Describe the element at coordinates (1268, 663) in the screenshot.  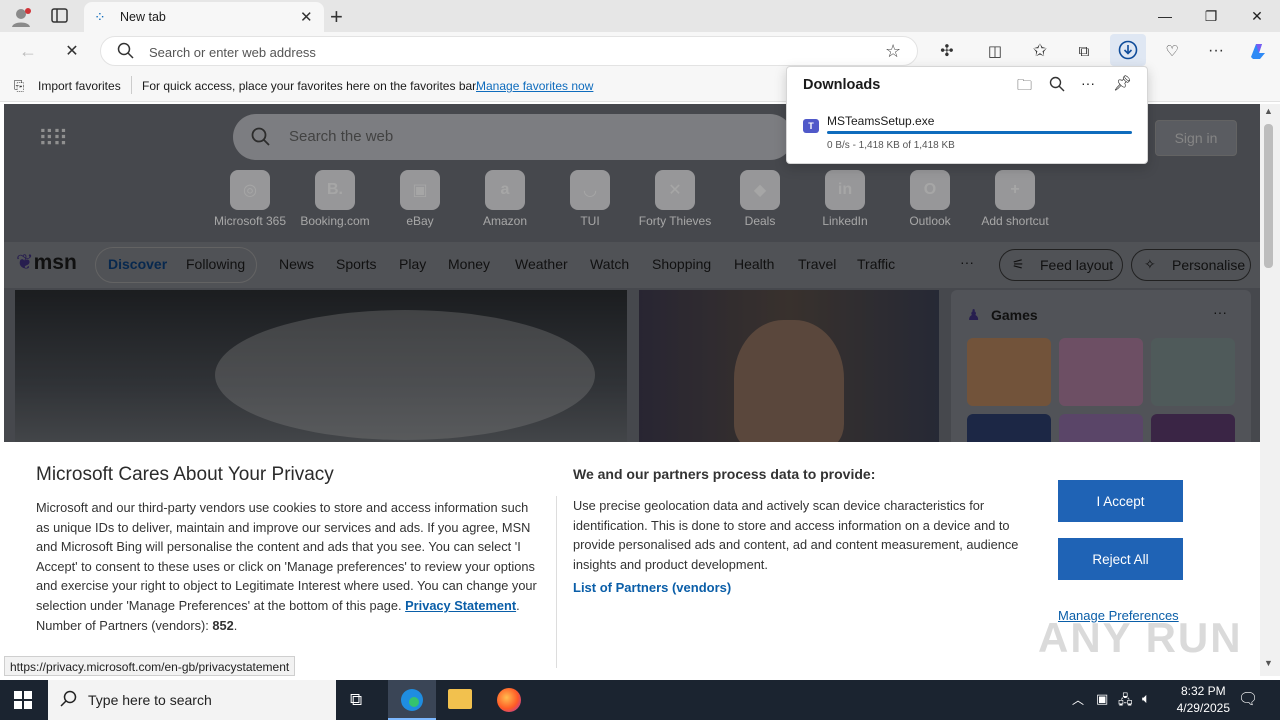
I see `scroll-down-icon: ▼` at that location.